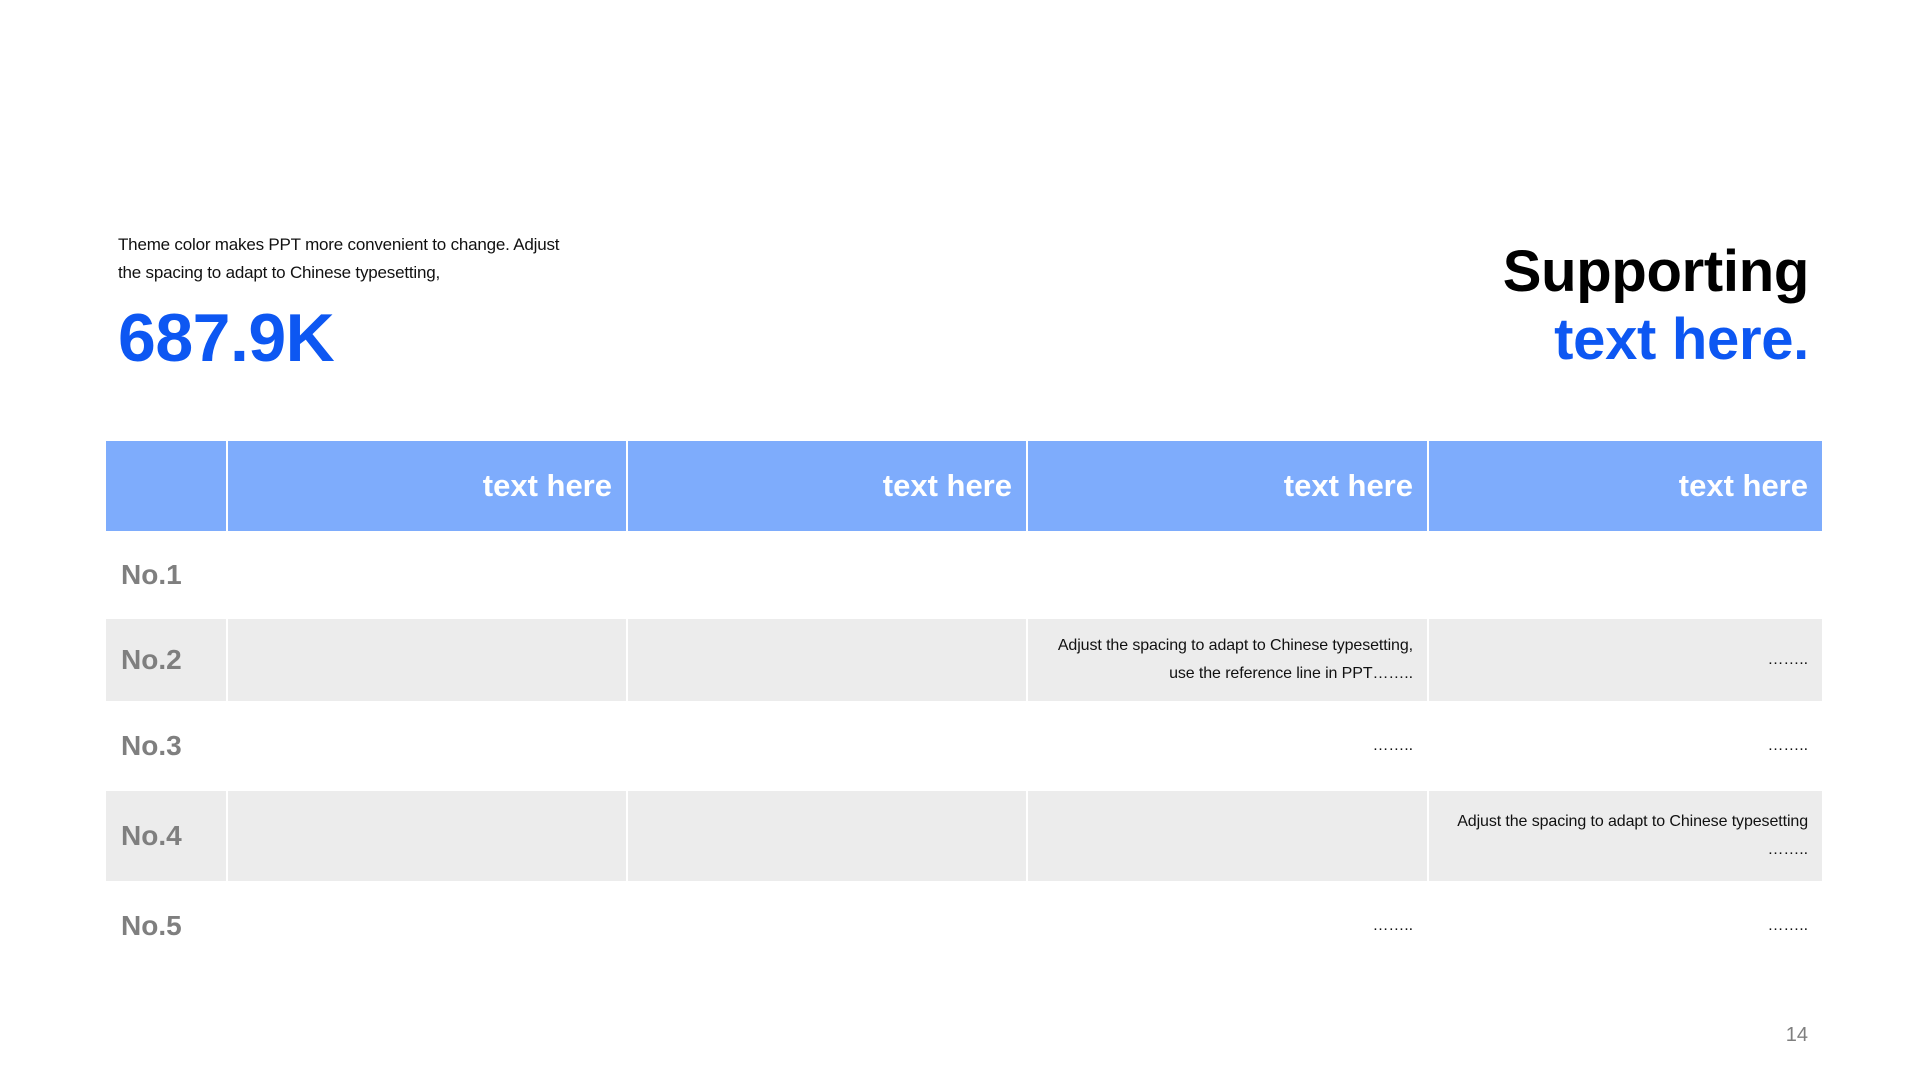 This screenshot has height=1080, width=1920. Describe the element at coordinates (1743, 485) in the screenshot. I see `header-cell-4: text here` at that location.